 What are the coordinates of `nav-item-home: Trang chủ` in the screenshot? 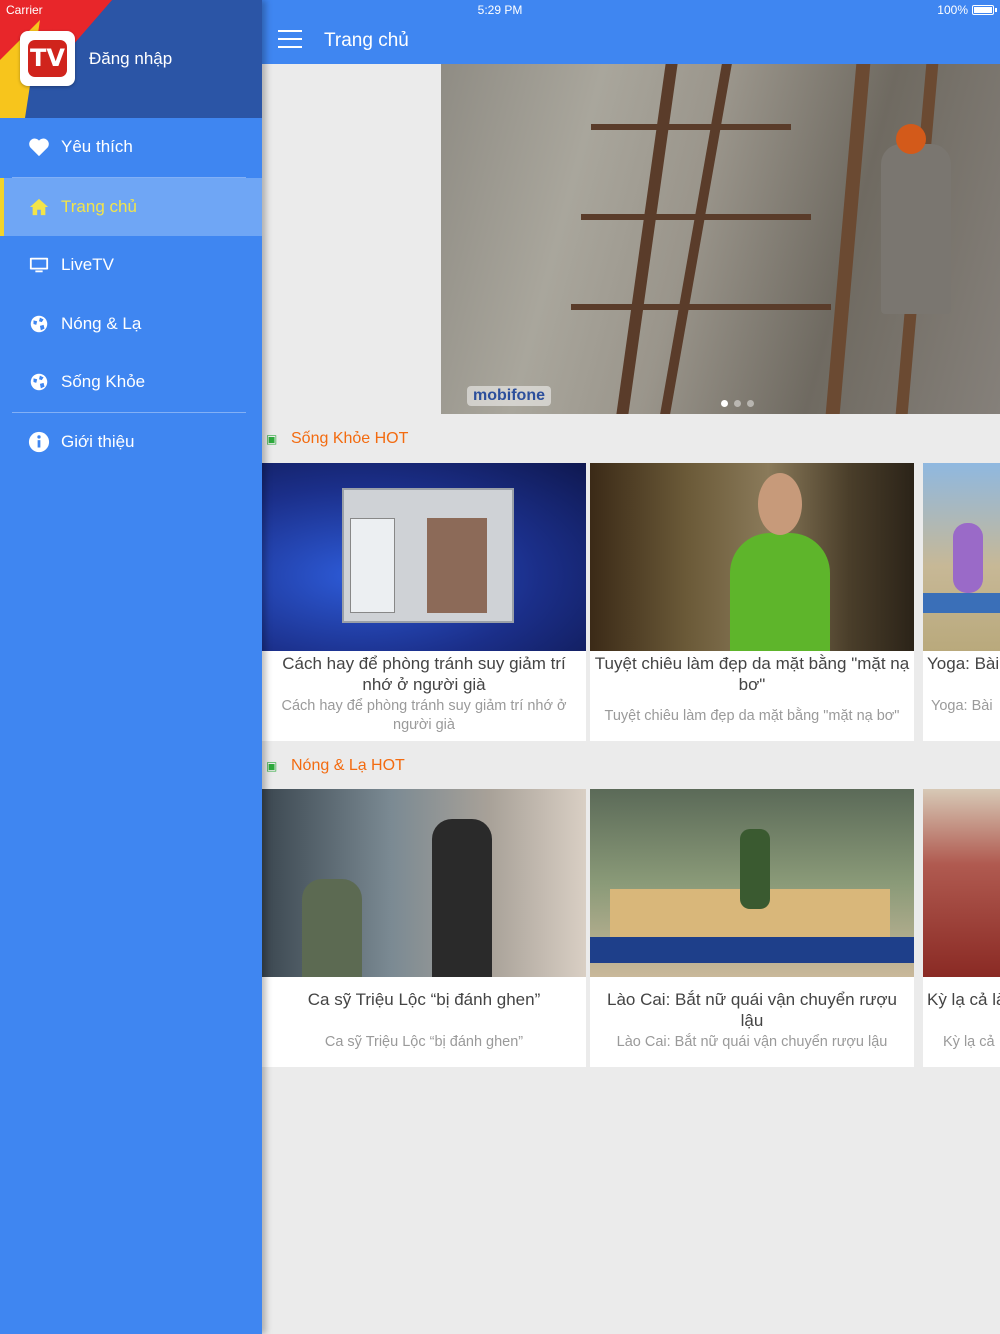 It's located at (131, 206).